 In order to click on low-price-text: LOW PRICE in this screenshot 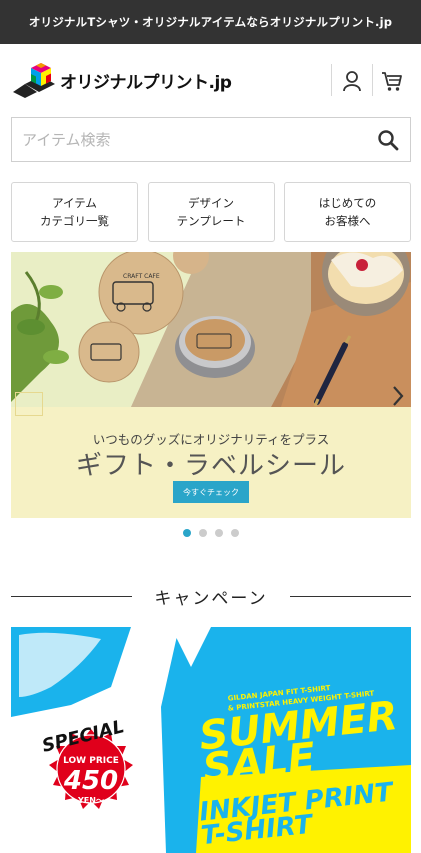, I will do `click(91, 761)`.